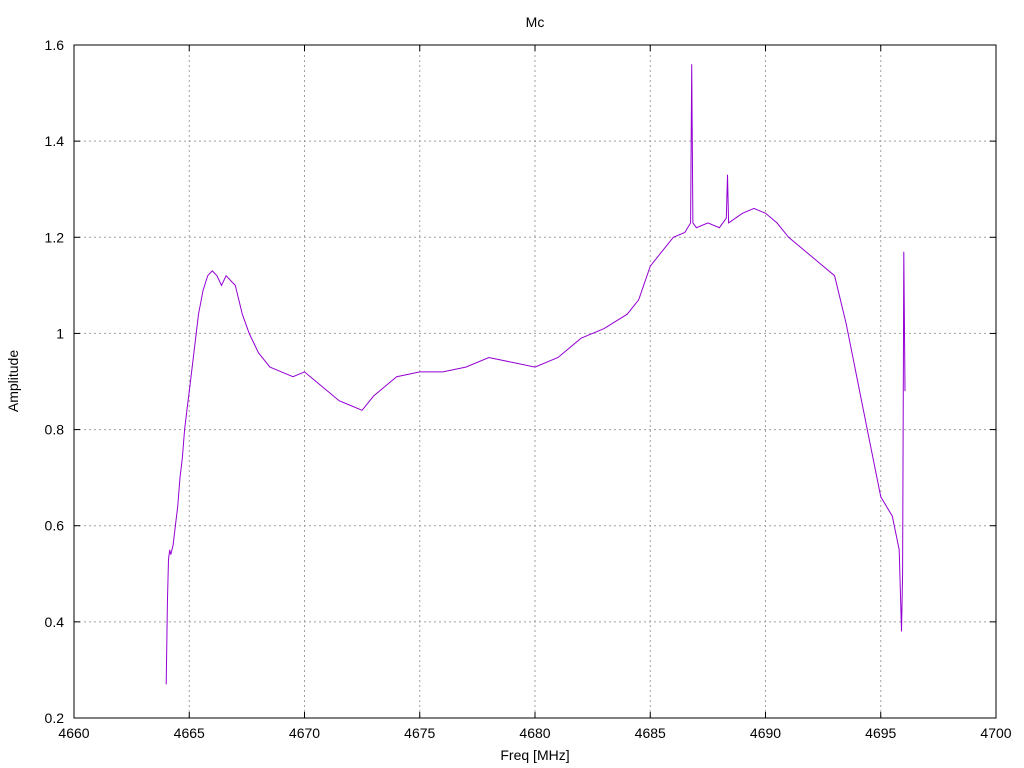  Describe the element at coordinates (419, 733) in the screenshot. I see `x-tick-label: 4675` at that location.